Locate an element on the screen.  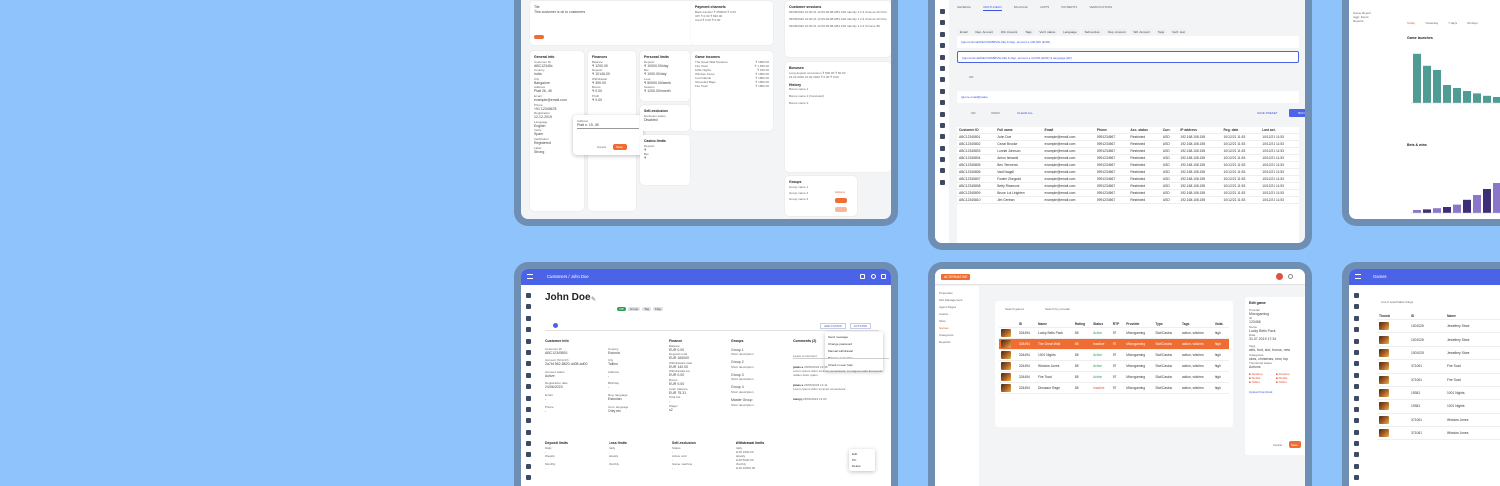
group-add-button is located at coordinates (841, 209).